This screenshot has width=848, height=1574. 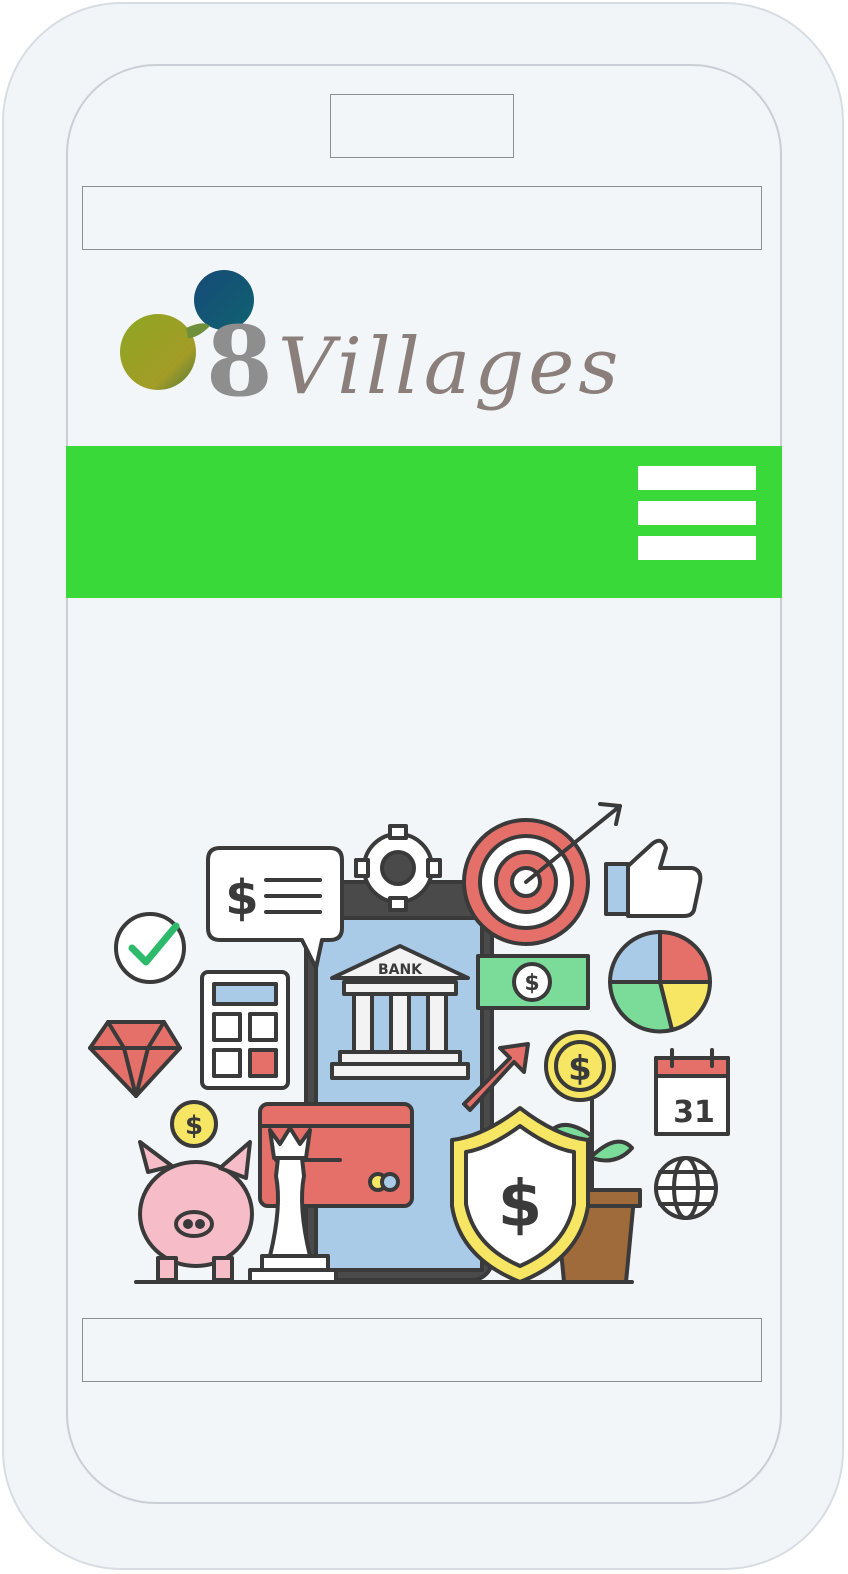 What do you see at coordinates (542, 874) in the screenshot?
I see `target-icon` at bounding box center [542, 874].